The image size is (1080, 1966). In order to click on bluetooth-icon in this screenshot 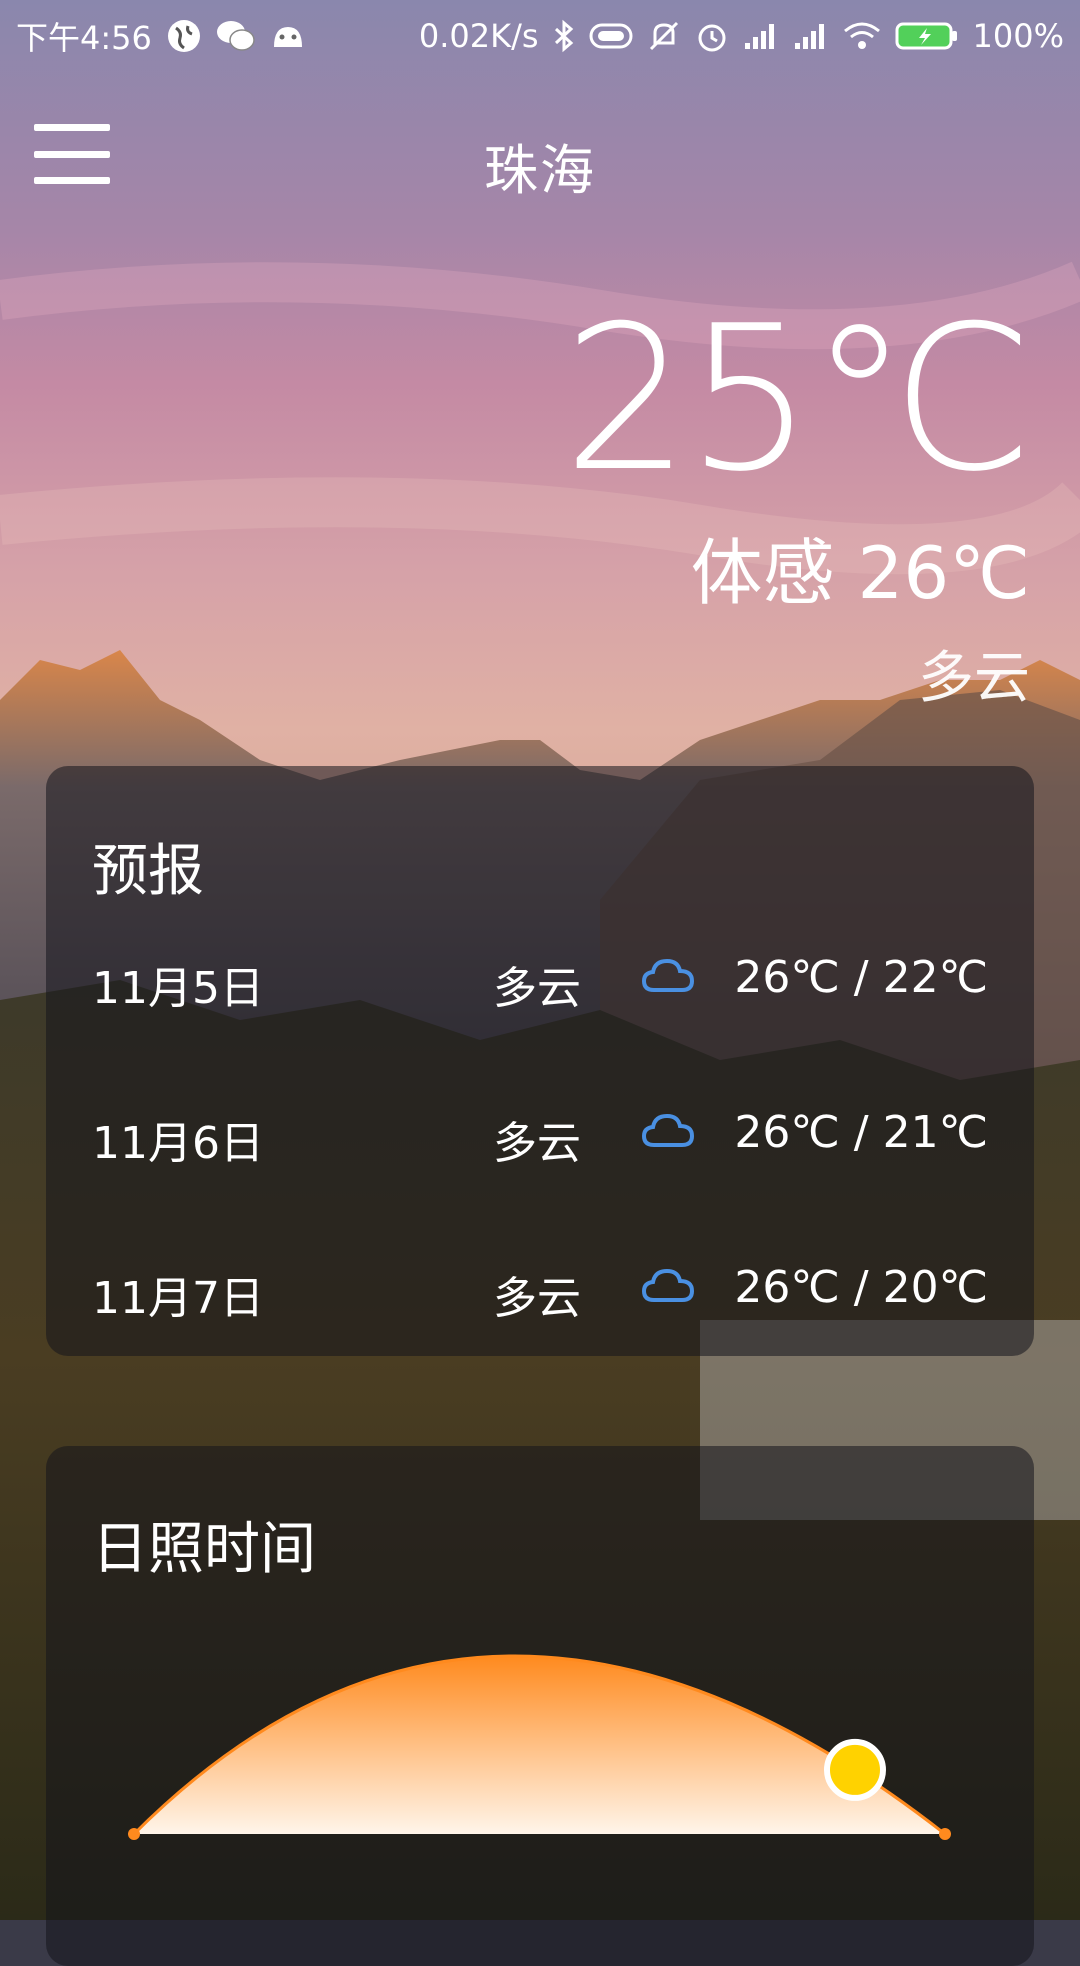, I will do `click(564, 36)`.